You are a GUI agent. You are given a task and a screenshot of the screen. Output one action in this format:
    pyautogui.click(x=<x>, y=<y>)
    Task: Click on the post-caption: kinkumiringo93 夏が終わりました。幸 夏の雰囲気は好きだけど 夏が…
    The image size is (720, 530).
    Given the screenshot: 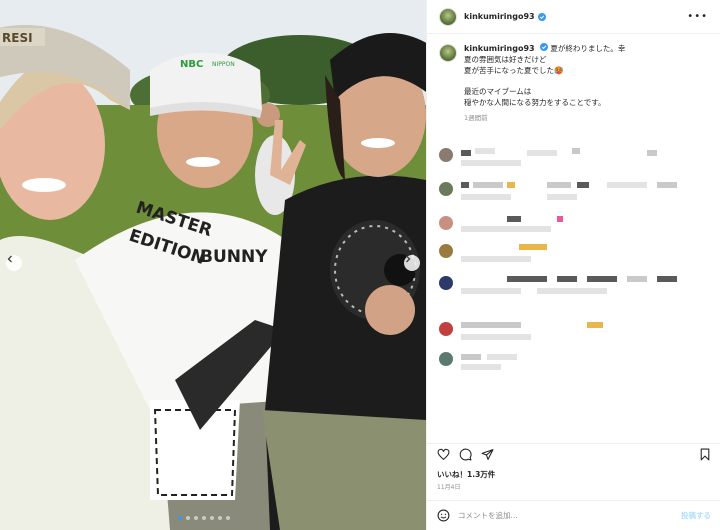 What is the action you would take?
    pyautogui.click(x=573, y=79)
    